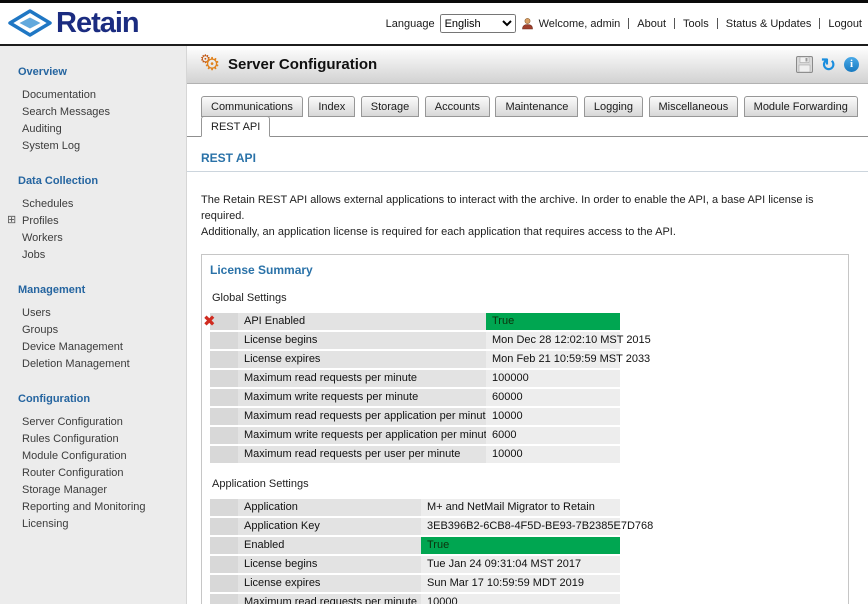 This screenshot has width=868, height=604. What do you see at coordinates (329, 526) in the screenshot?
I see `row-label: Application Key` at bounding box center [329, 526].